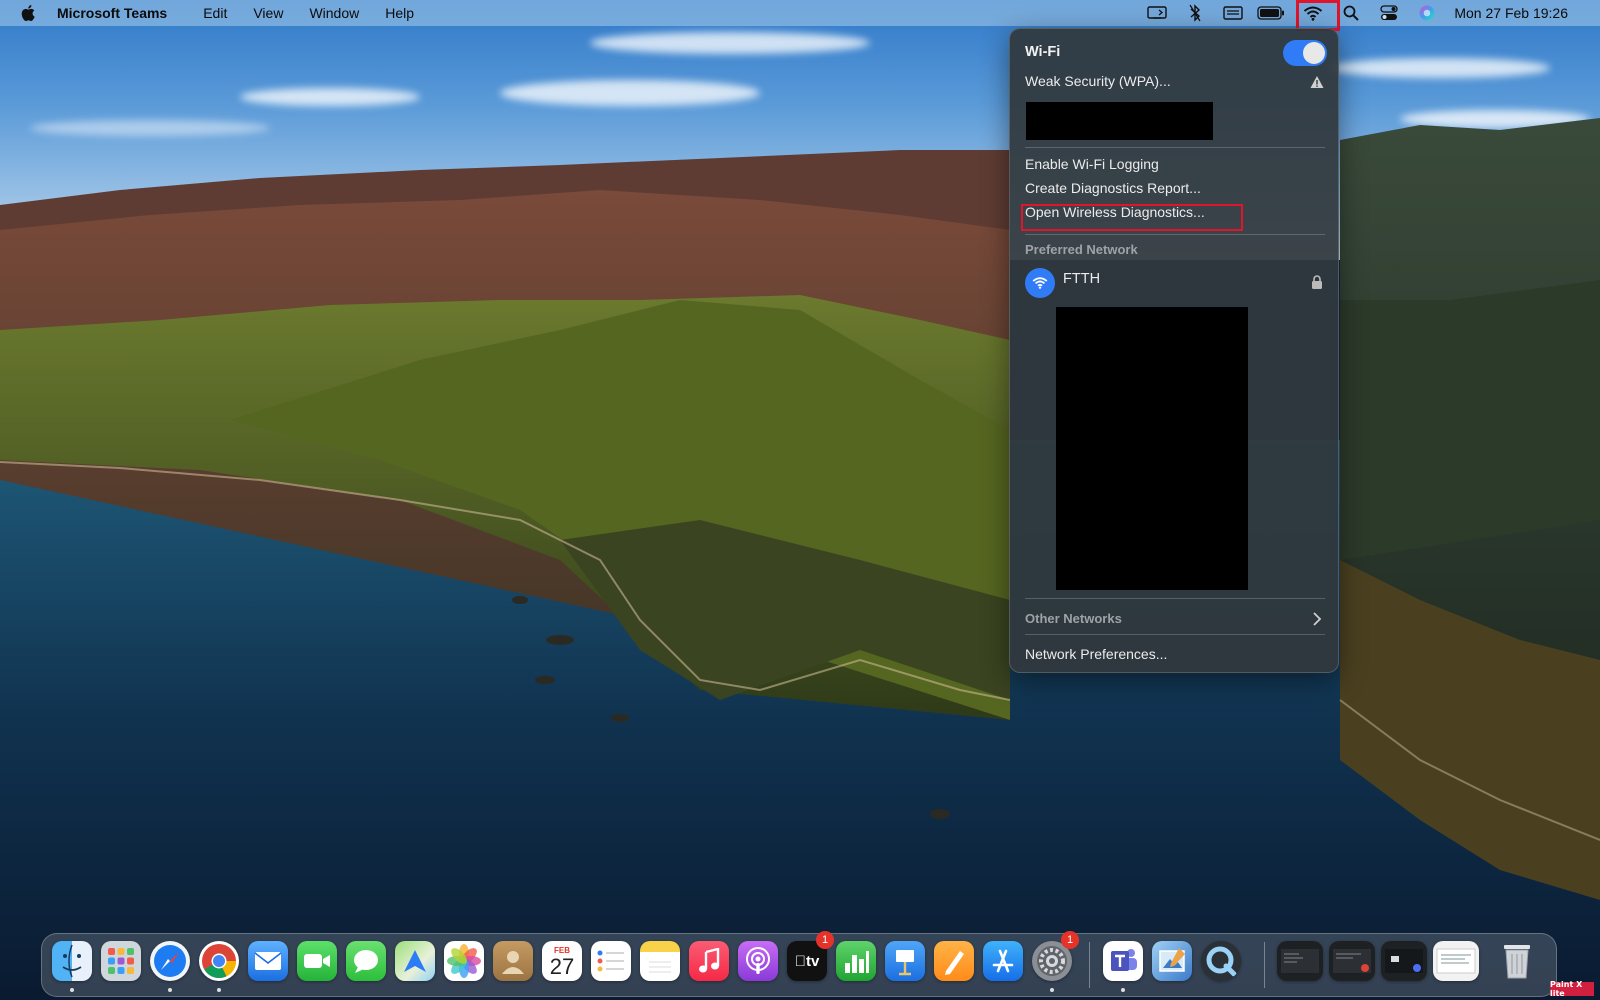 The height and width of the screenshot is (1000, 1600). I want to click on dock-messages-icon, so click(366, 961).